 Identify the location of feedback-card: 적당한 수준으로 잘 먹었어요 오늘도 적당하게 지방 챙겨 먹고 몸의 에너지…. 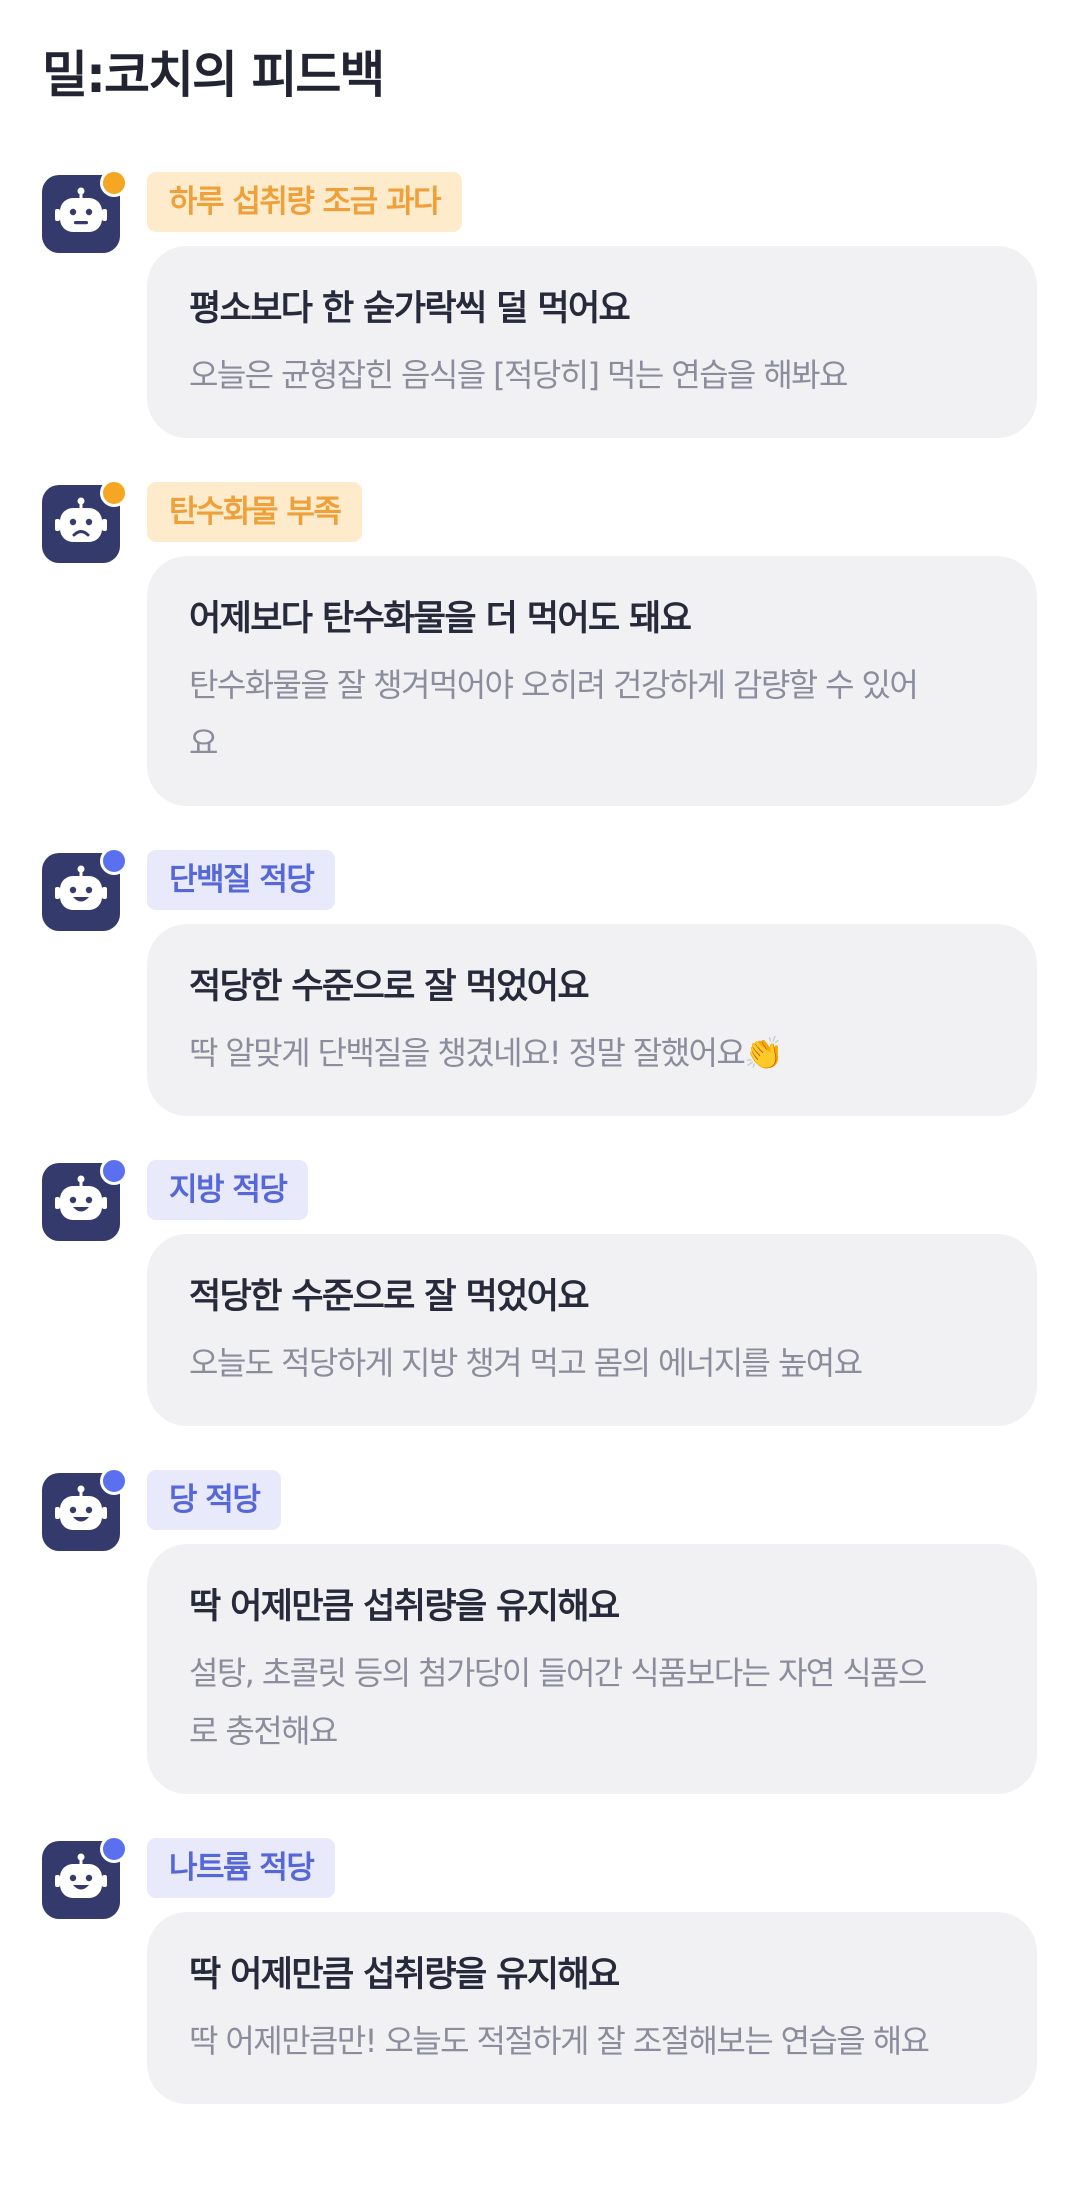
(592, 1330).